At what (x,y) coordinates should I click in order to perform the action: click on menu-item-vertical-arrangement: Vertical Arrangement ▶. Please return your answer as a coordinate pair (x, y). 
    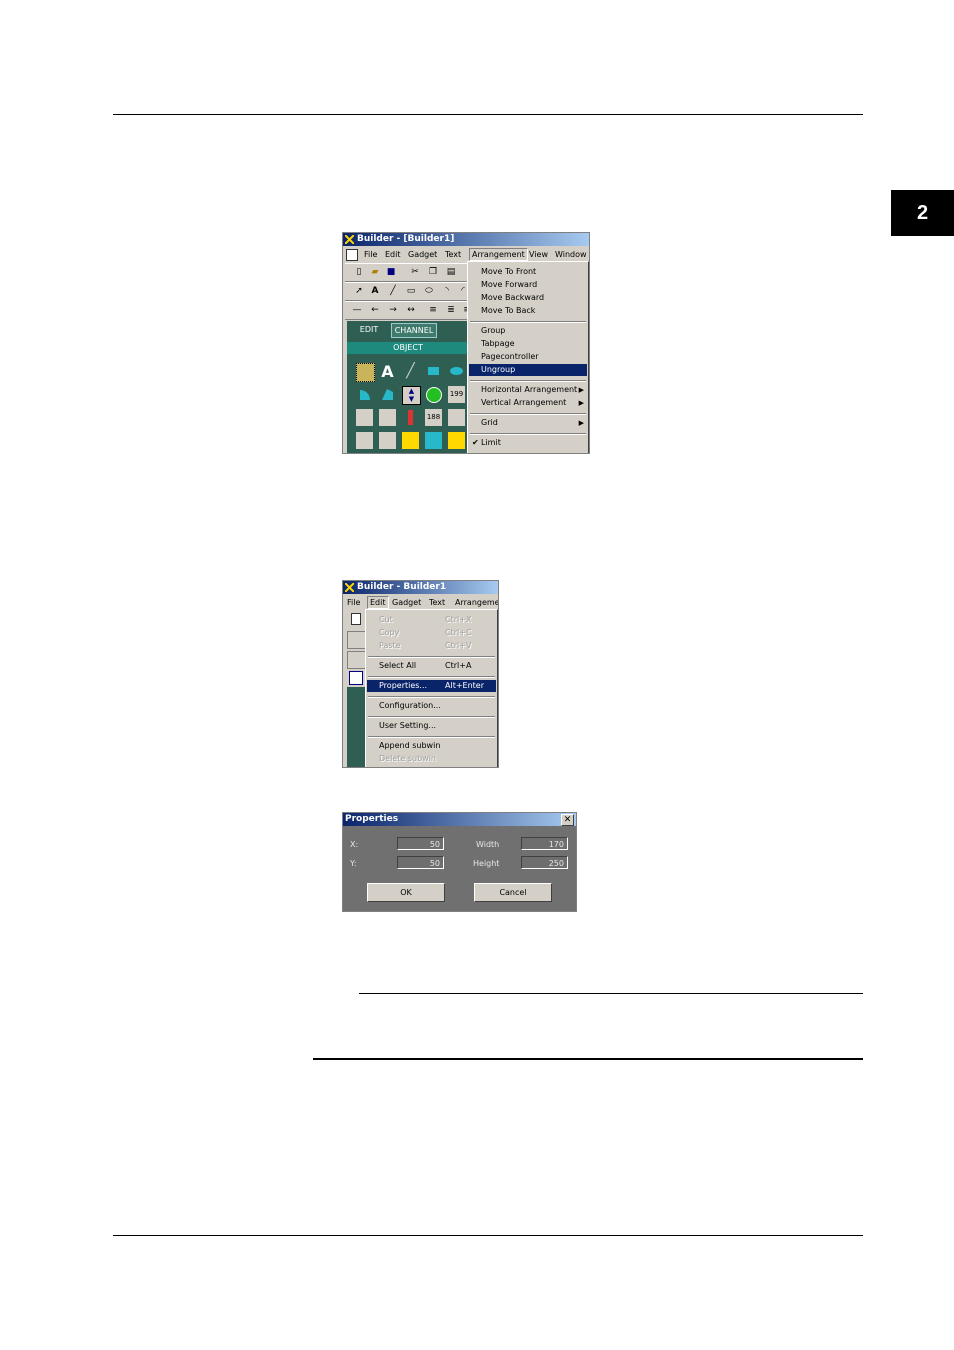
    Looking at the image, I should click on (528, 403).